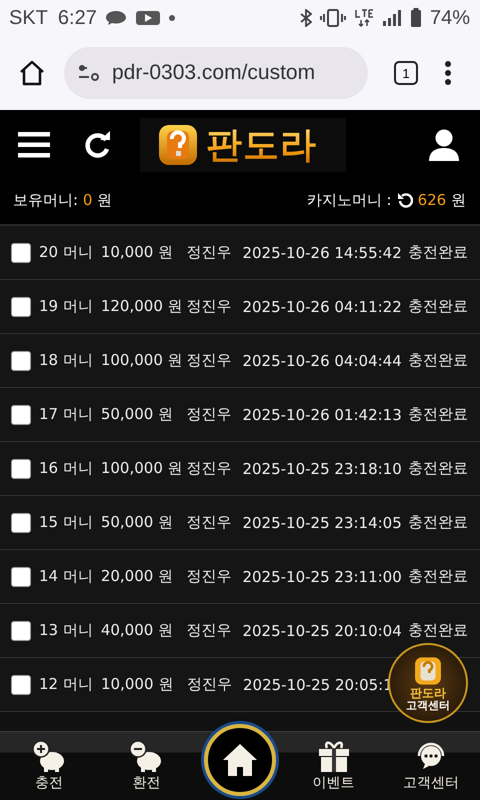  I want to click on carrier: SKT, so click(28, 18).